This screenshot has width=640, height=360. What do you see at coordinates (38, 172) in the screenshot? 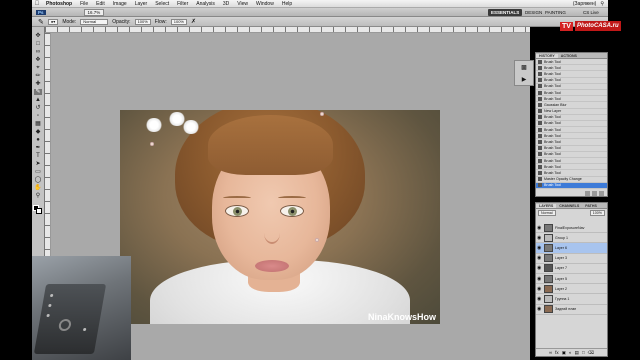
I see `shape-tool-icon: ▭` at bounding box center [38, 172].